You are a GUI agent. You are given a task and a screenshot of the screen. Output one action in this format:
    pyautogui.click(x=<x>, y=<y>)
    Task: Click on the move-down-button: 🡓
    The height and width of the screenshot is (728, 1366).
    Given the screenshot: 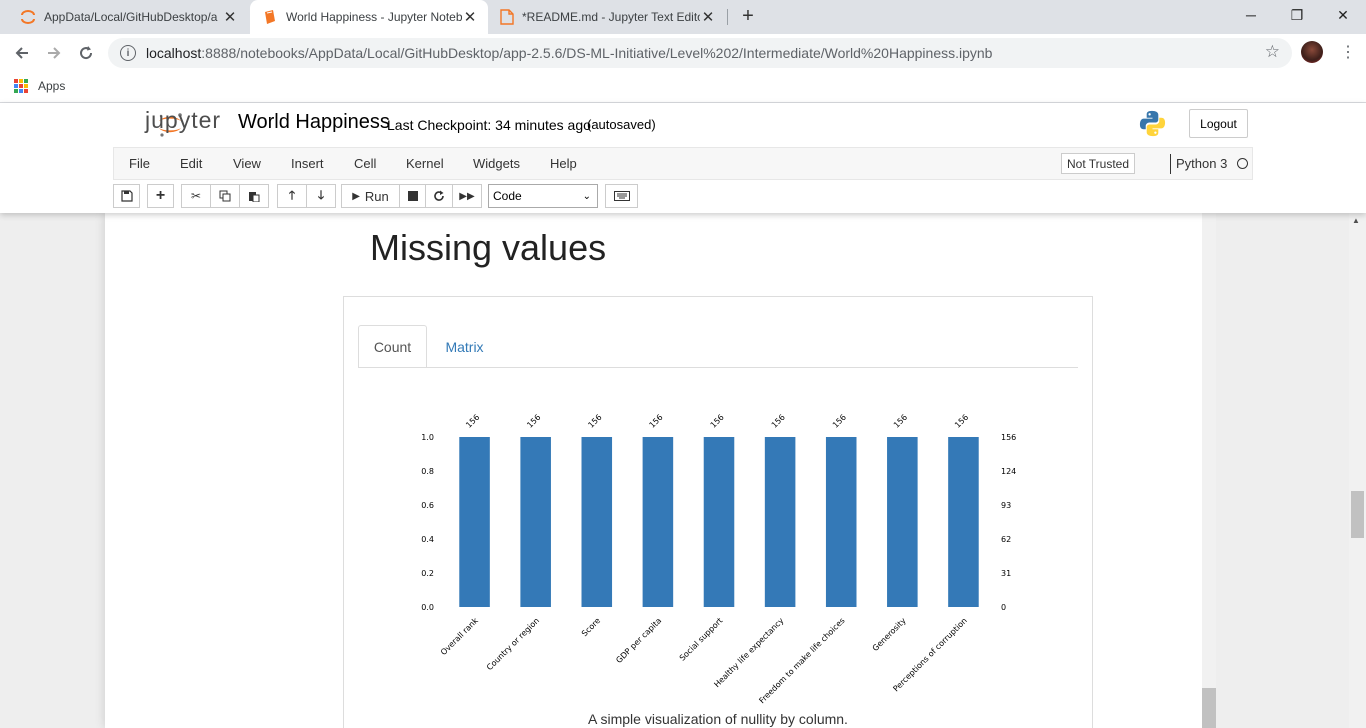 What is the action you would take?
    pyautogui.click(x=321, y=196)
    